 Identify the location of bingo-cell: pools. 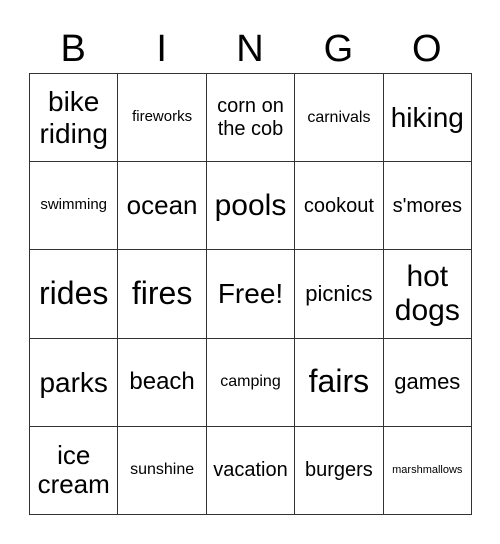
(251, 206).